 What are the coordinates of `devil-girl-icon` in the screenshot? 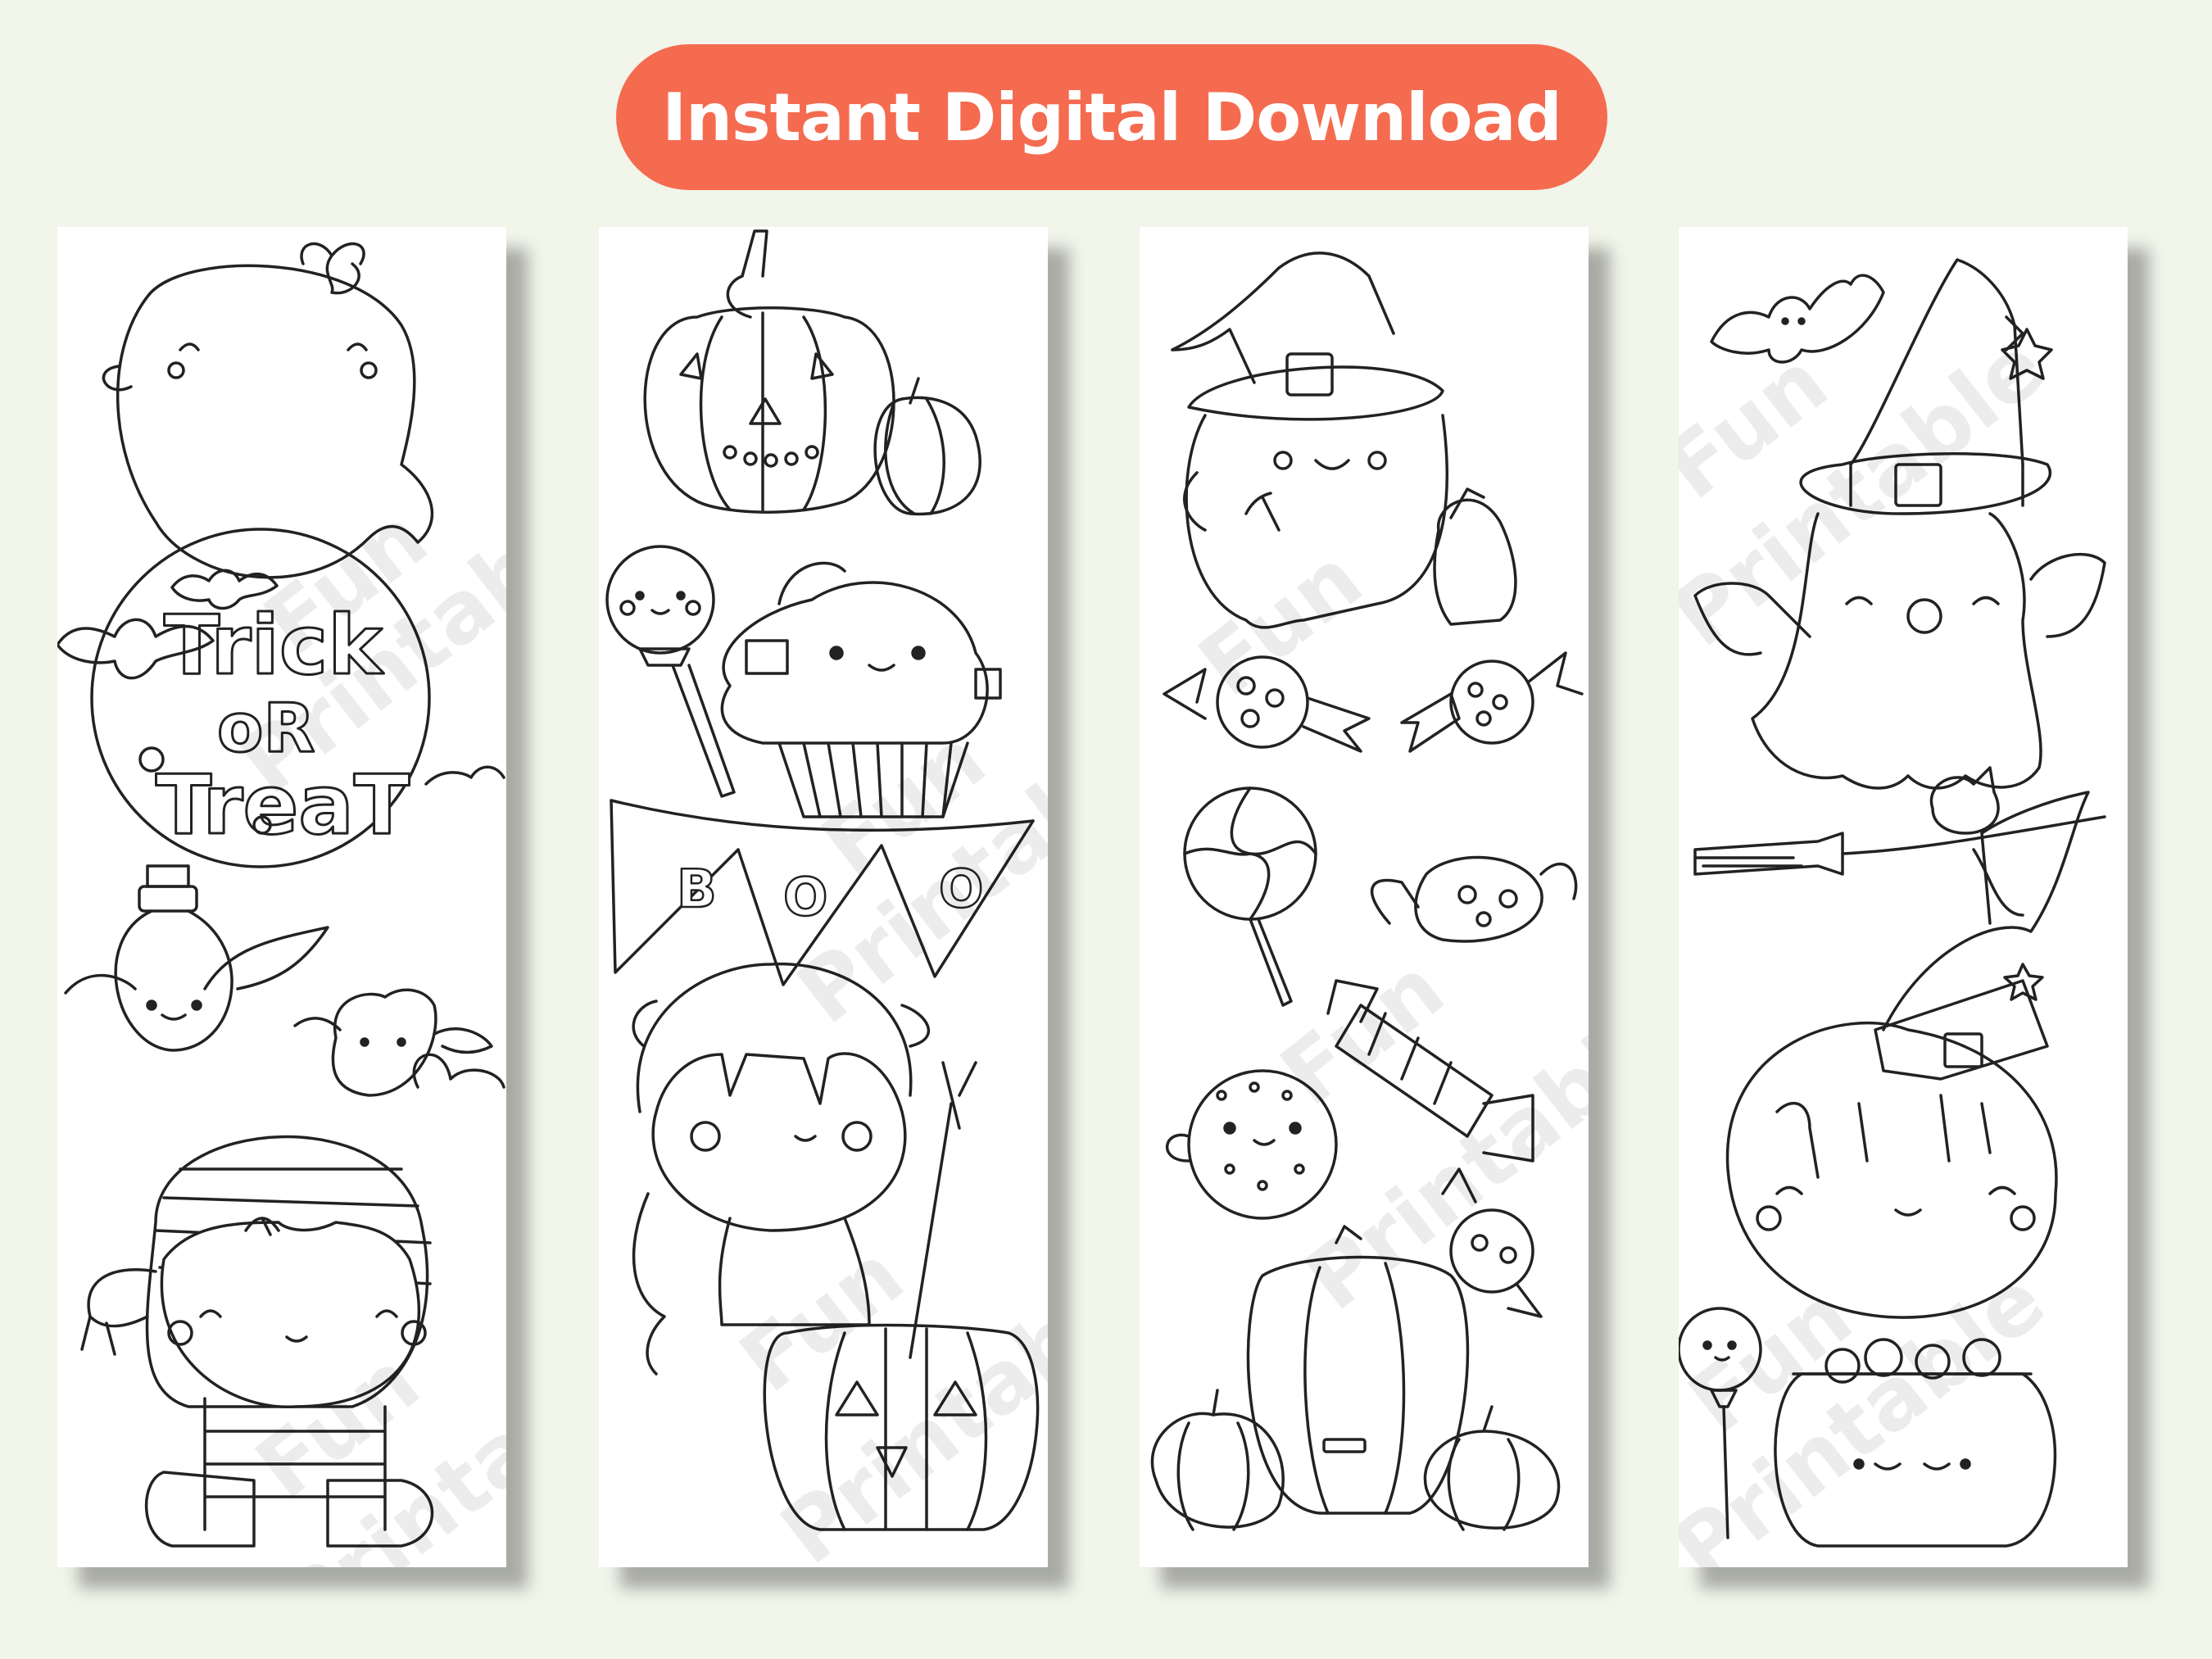 It's located at (804, 1169).